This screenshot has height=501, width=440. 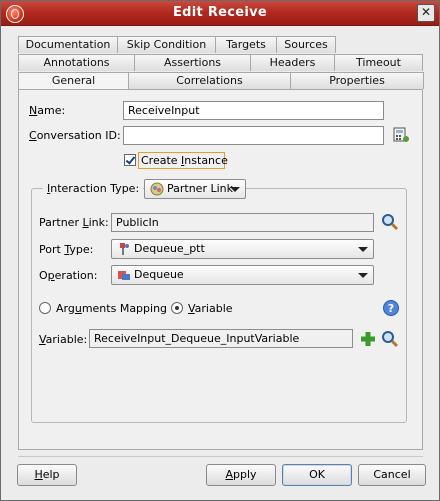 I want to click on apply-button: Apply, so click(x=241, y=475).